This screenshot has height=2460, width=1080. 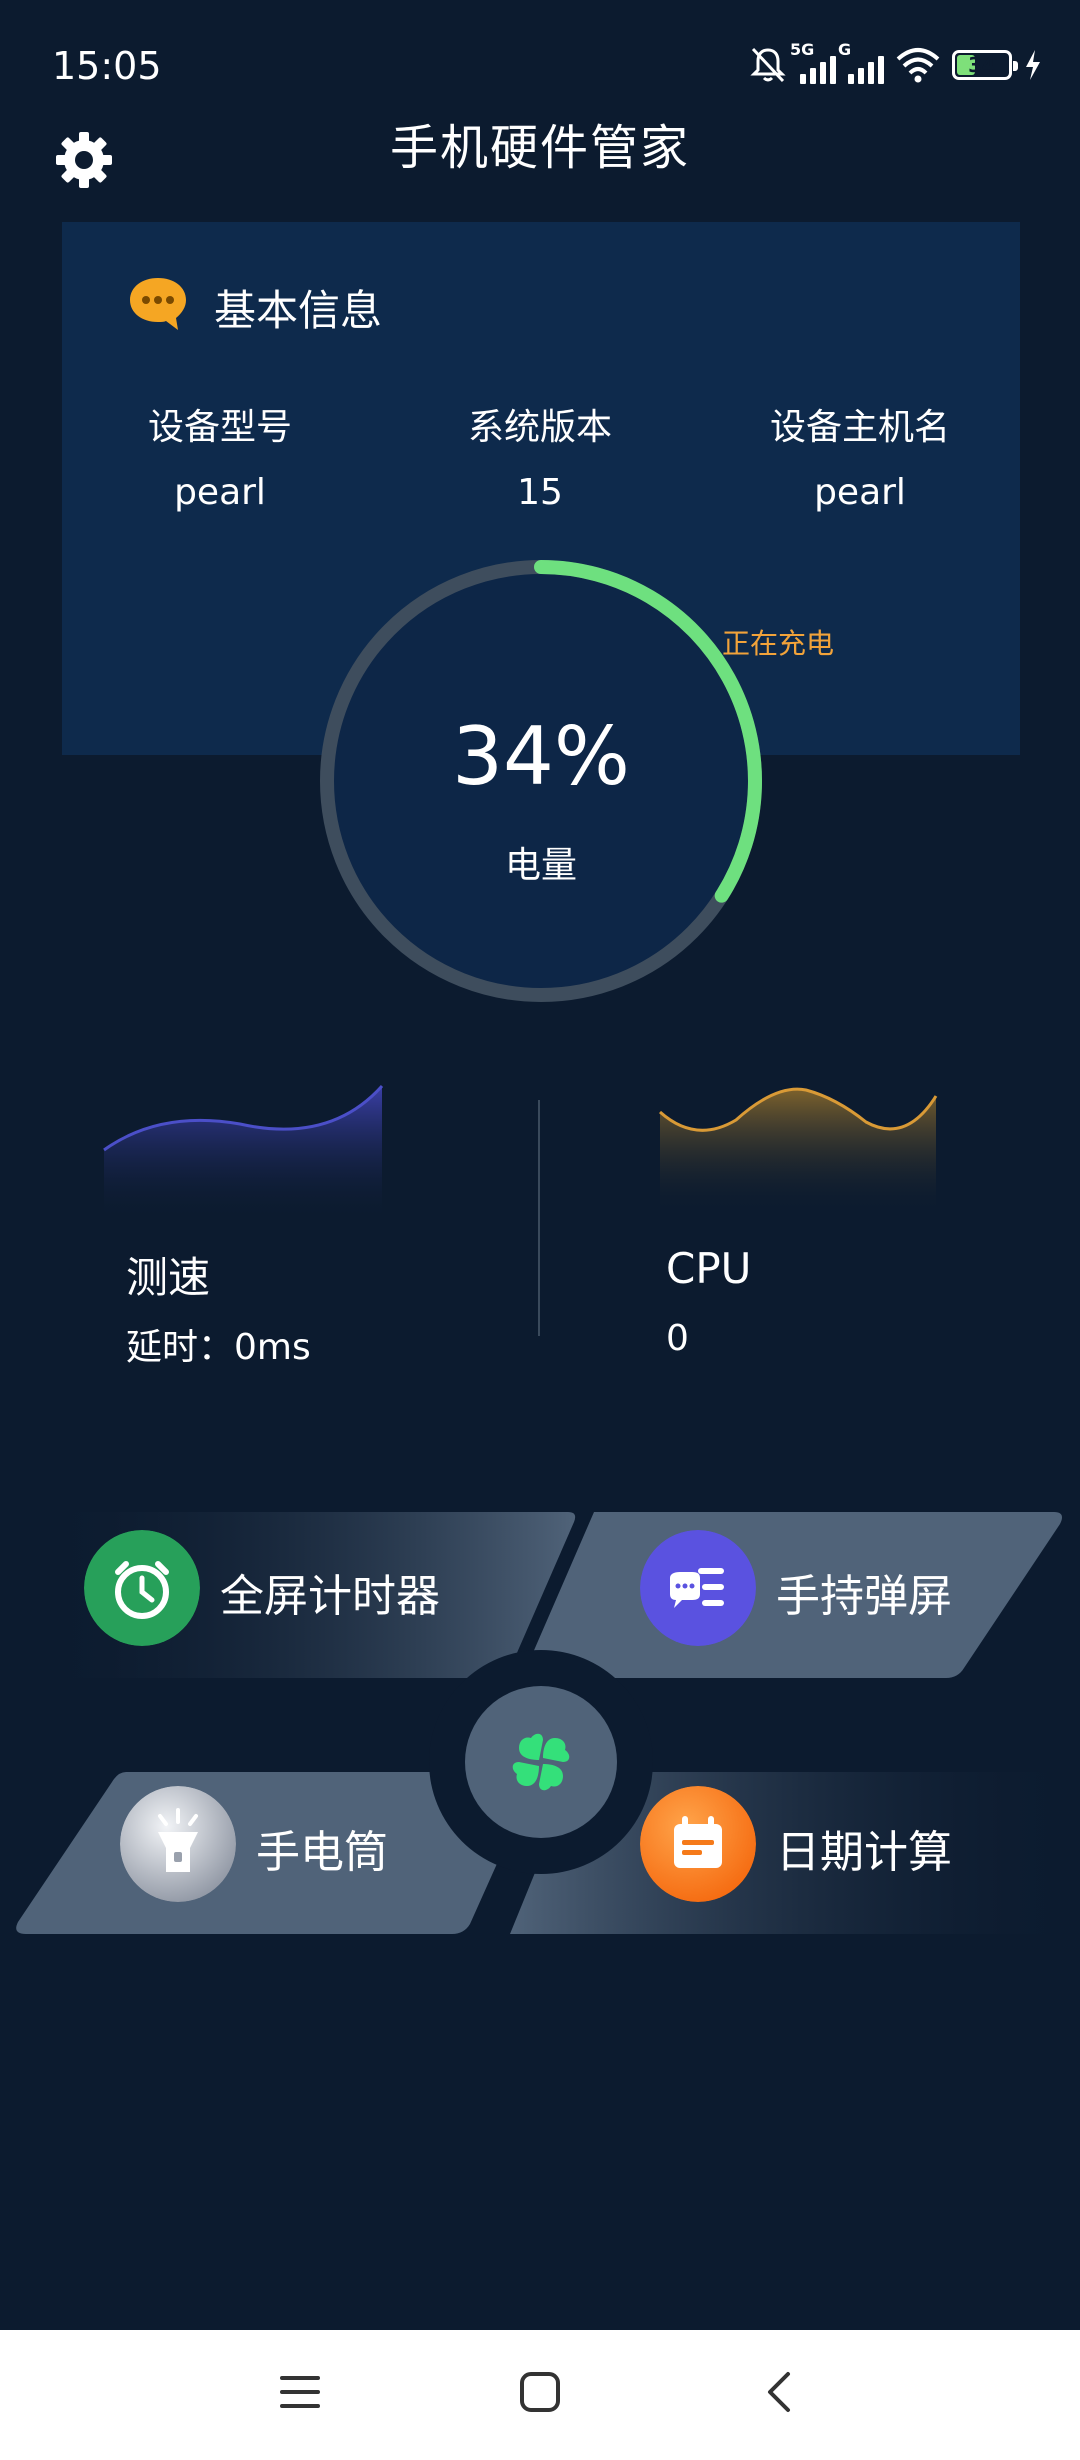 I want to click on alarm-clock-icon, so click(x=142, y=1588).